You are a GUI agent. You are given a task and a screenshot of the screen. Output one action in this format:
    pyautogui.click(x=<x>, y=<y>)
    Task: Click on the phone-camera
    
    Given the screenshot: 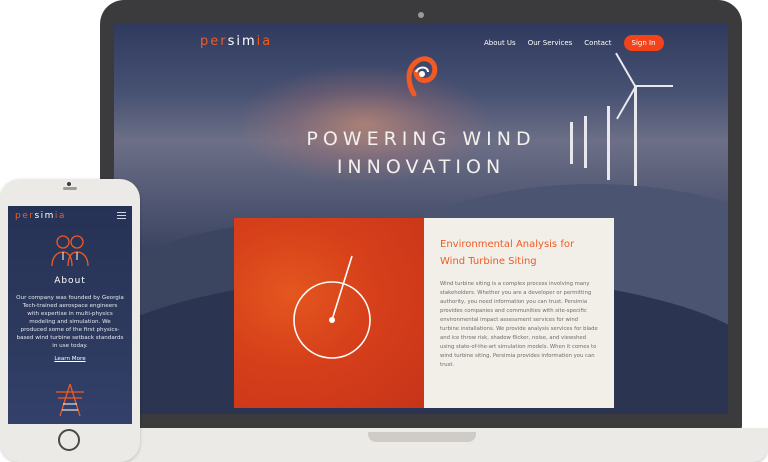 What is the action you would take?
    pyautogui.click(x=69, y=184)
    